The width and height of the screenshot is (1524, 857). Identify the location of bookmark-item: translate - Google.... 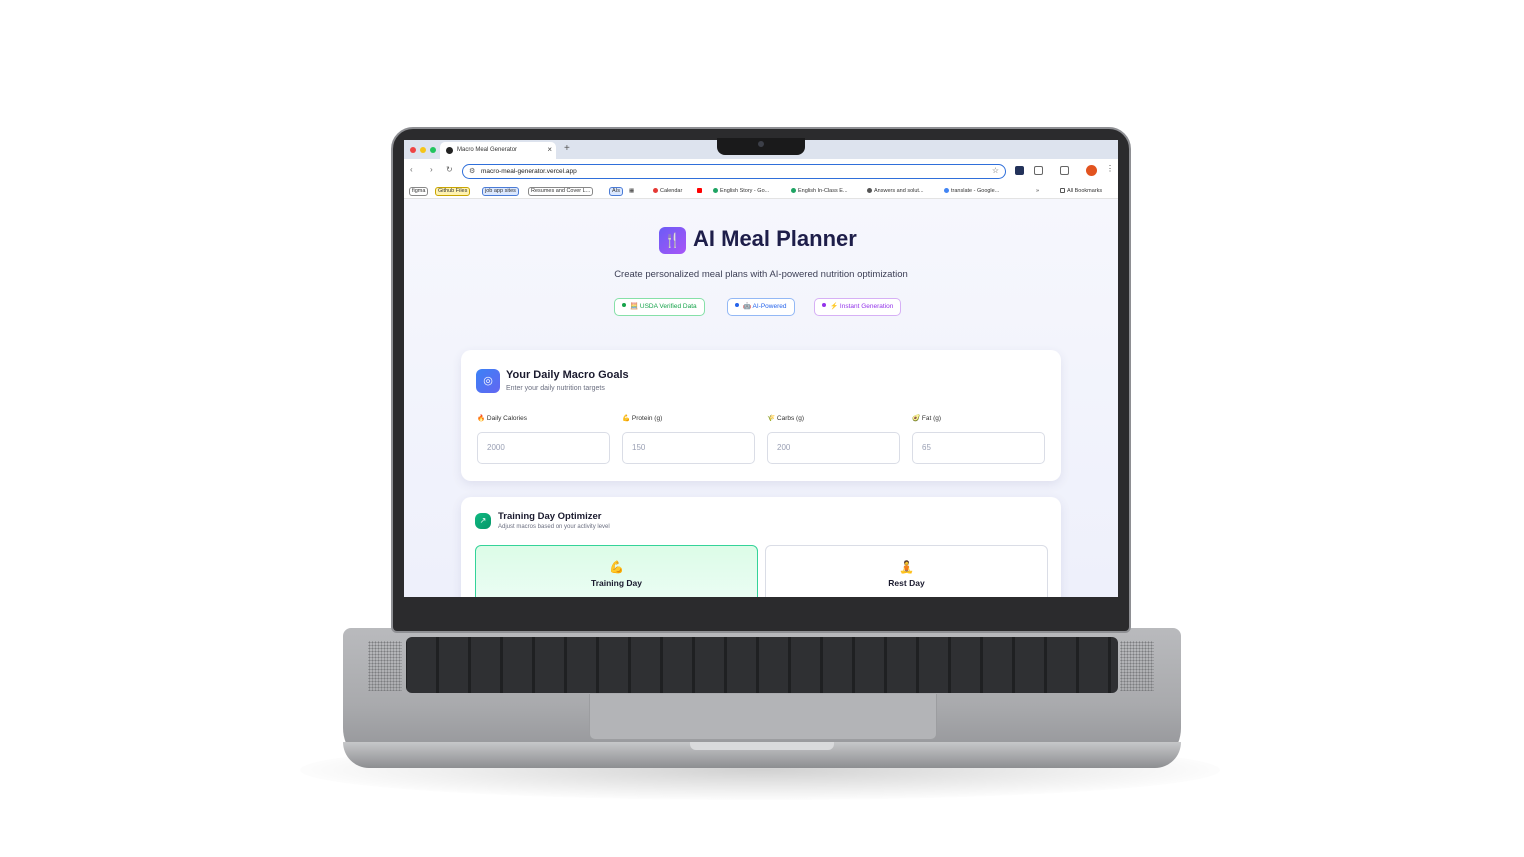
(971, 191).